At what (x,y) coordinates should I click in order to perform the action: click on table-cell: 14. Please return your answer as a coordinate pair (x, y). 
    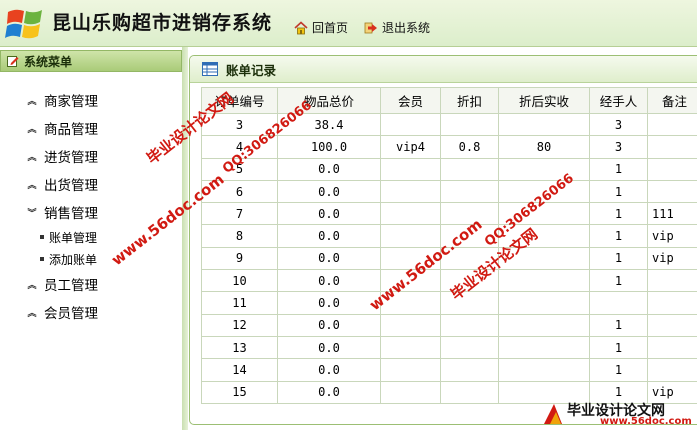
    Looking at the image, I should click on (239, 370).